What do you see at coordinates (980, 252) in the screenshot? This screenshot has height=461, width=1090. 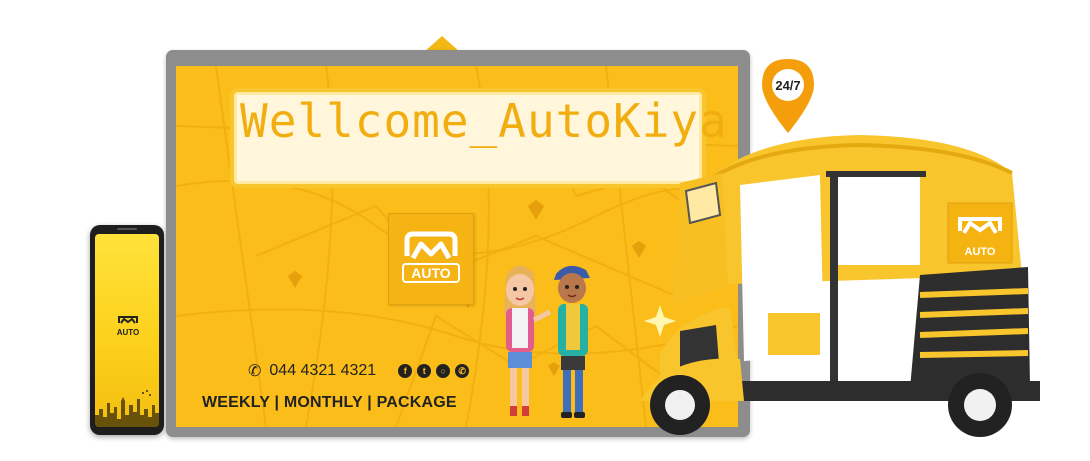 I see `rickshaw-logo-text: AUTO` at bounding box center [980, 252].